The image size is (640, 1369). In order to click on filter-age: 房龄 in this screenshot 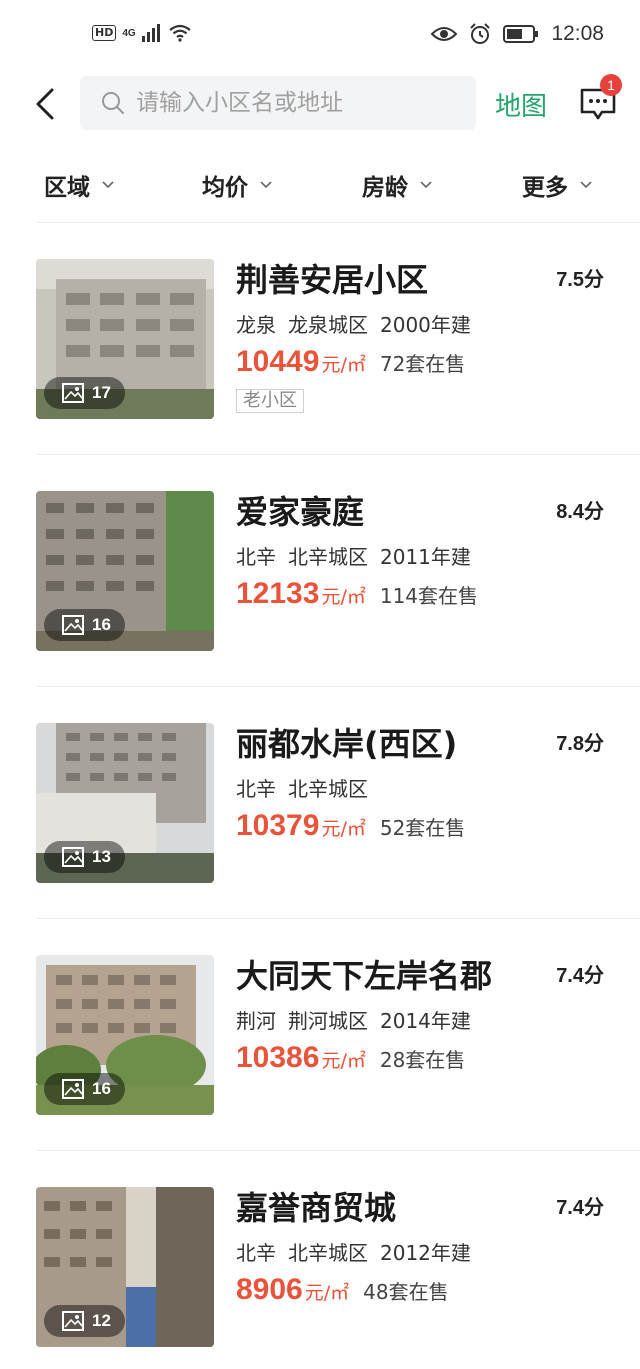, I will do `click(397, 185)`.